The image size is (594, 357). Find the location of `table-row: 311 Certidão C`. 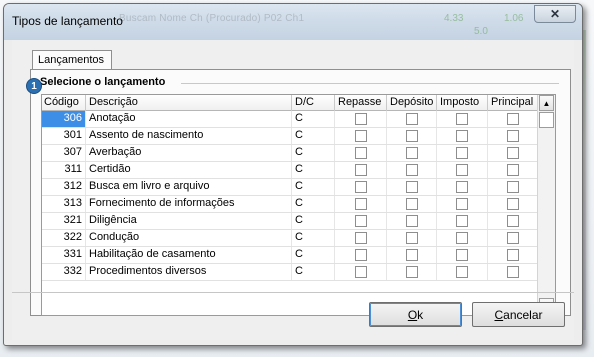

table-row: 311 Certidão C is located at coordinates (290, 170).